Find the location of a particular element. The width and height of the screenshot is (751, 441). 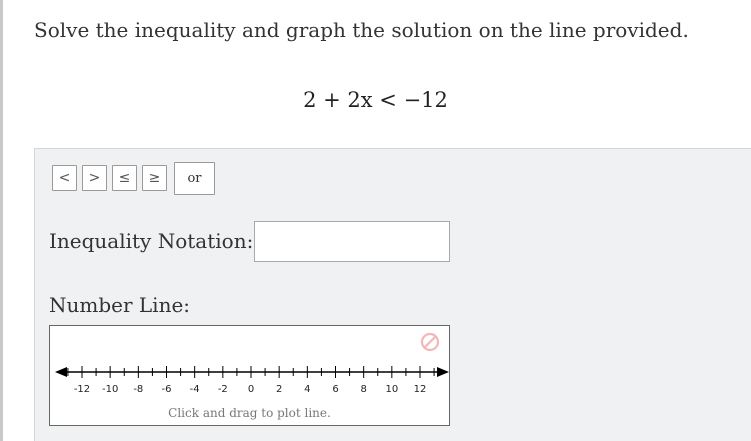

less-than-or-equal-button: ≤ is located at coordinates (124, 178).